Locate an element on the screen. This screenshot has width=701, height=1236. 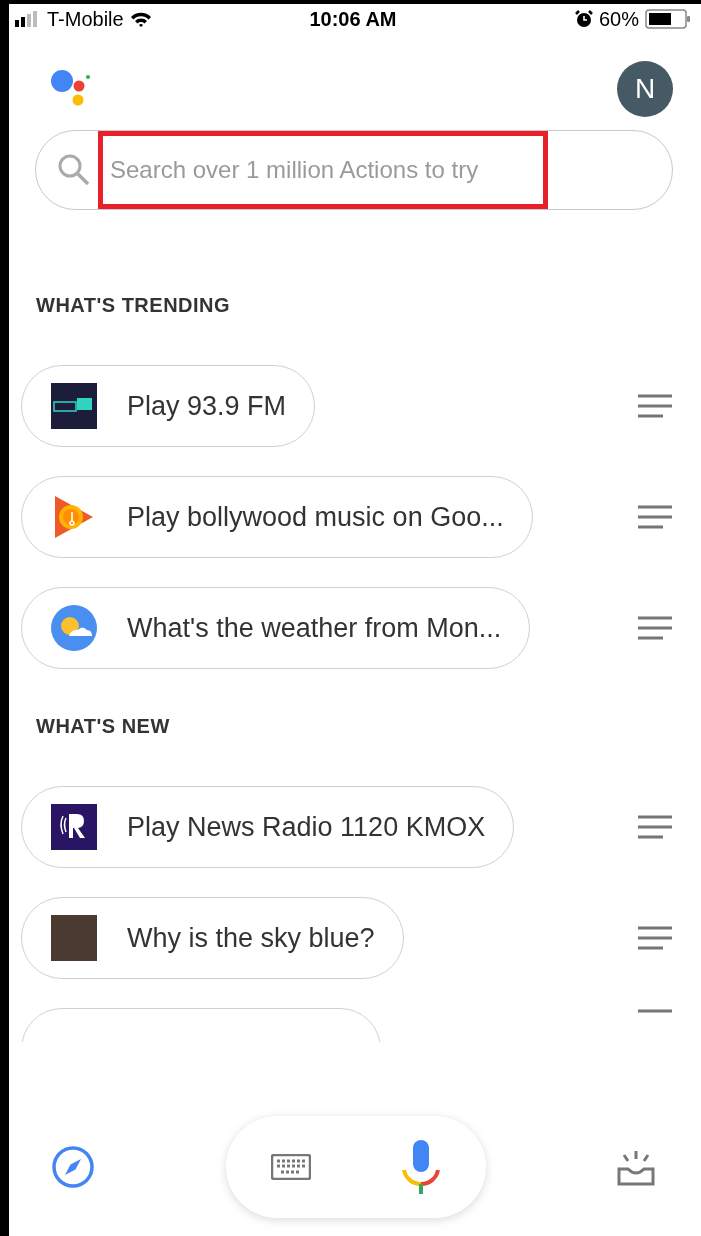
section-heading: WHAT'S TRENDING is located at coordinates (133, 305).